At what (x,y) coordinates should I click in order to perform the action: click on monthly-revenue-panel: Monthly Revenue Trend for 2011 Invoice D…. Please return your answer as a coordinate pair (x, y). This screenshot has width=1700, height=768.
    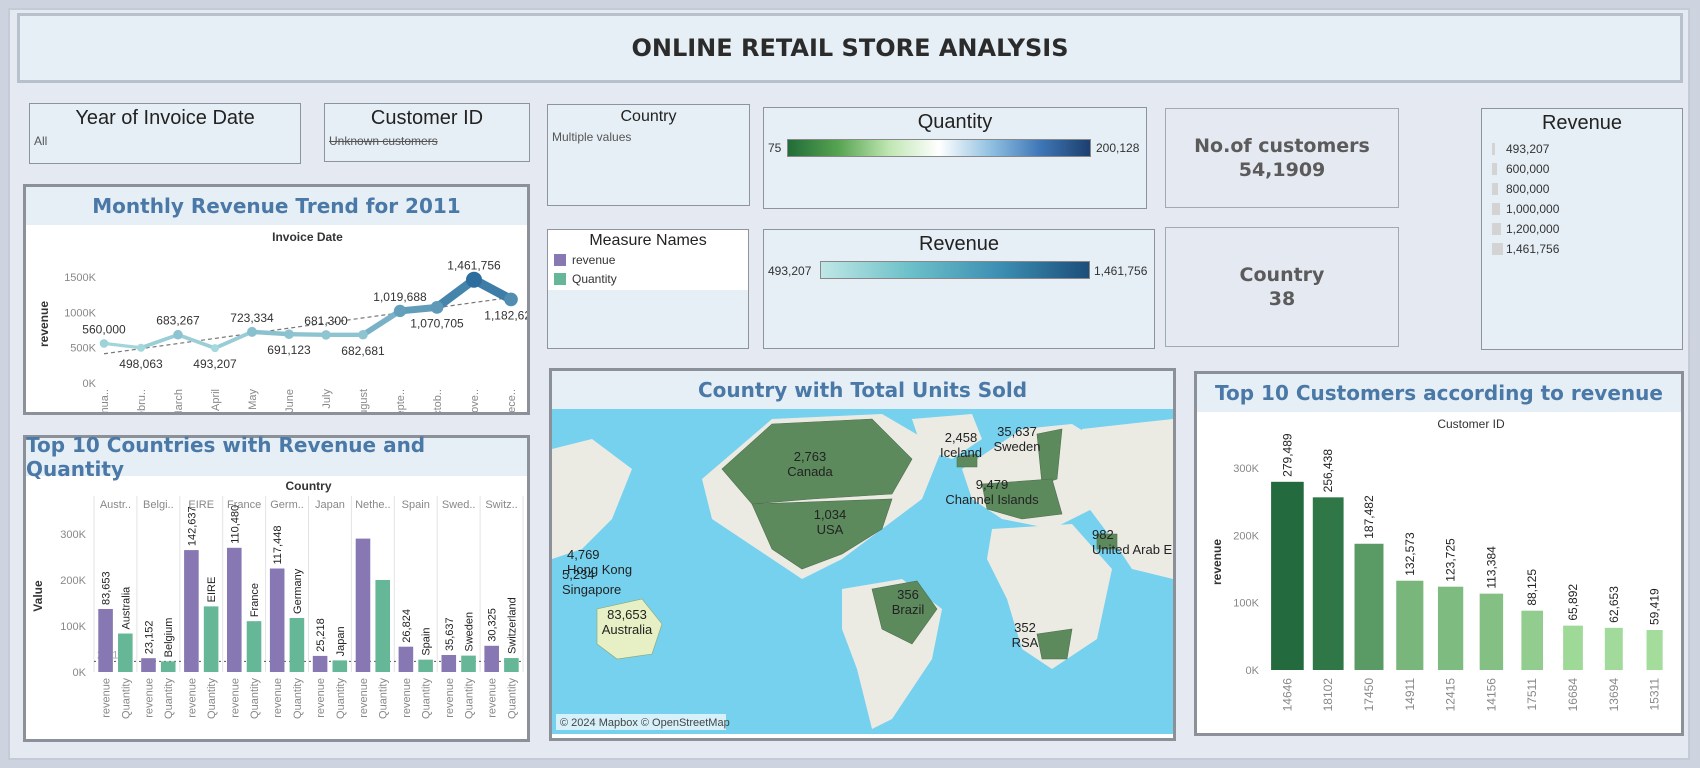
    Looking at the image, I should click on (280, 304).